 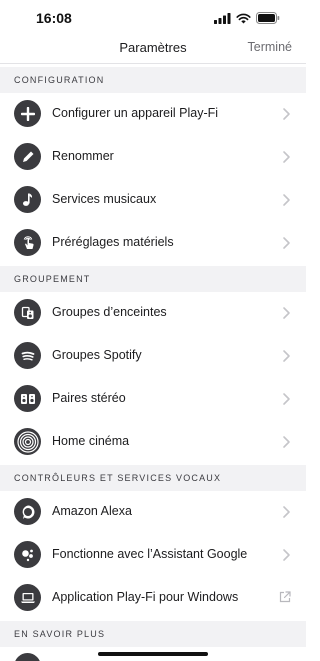 What do you see at coordinates (153, 399) in the screenshot?
I see `stereo-pairs-row: Paires stéréo` at bounding box center [153, 399].